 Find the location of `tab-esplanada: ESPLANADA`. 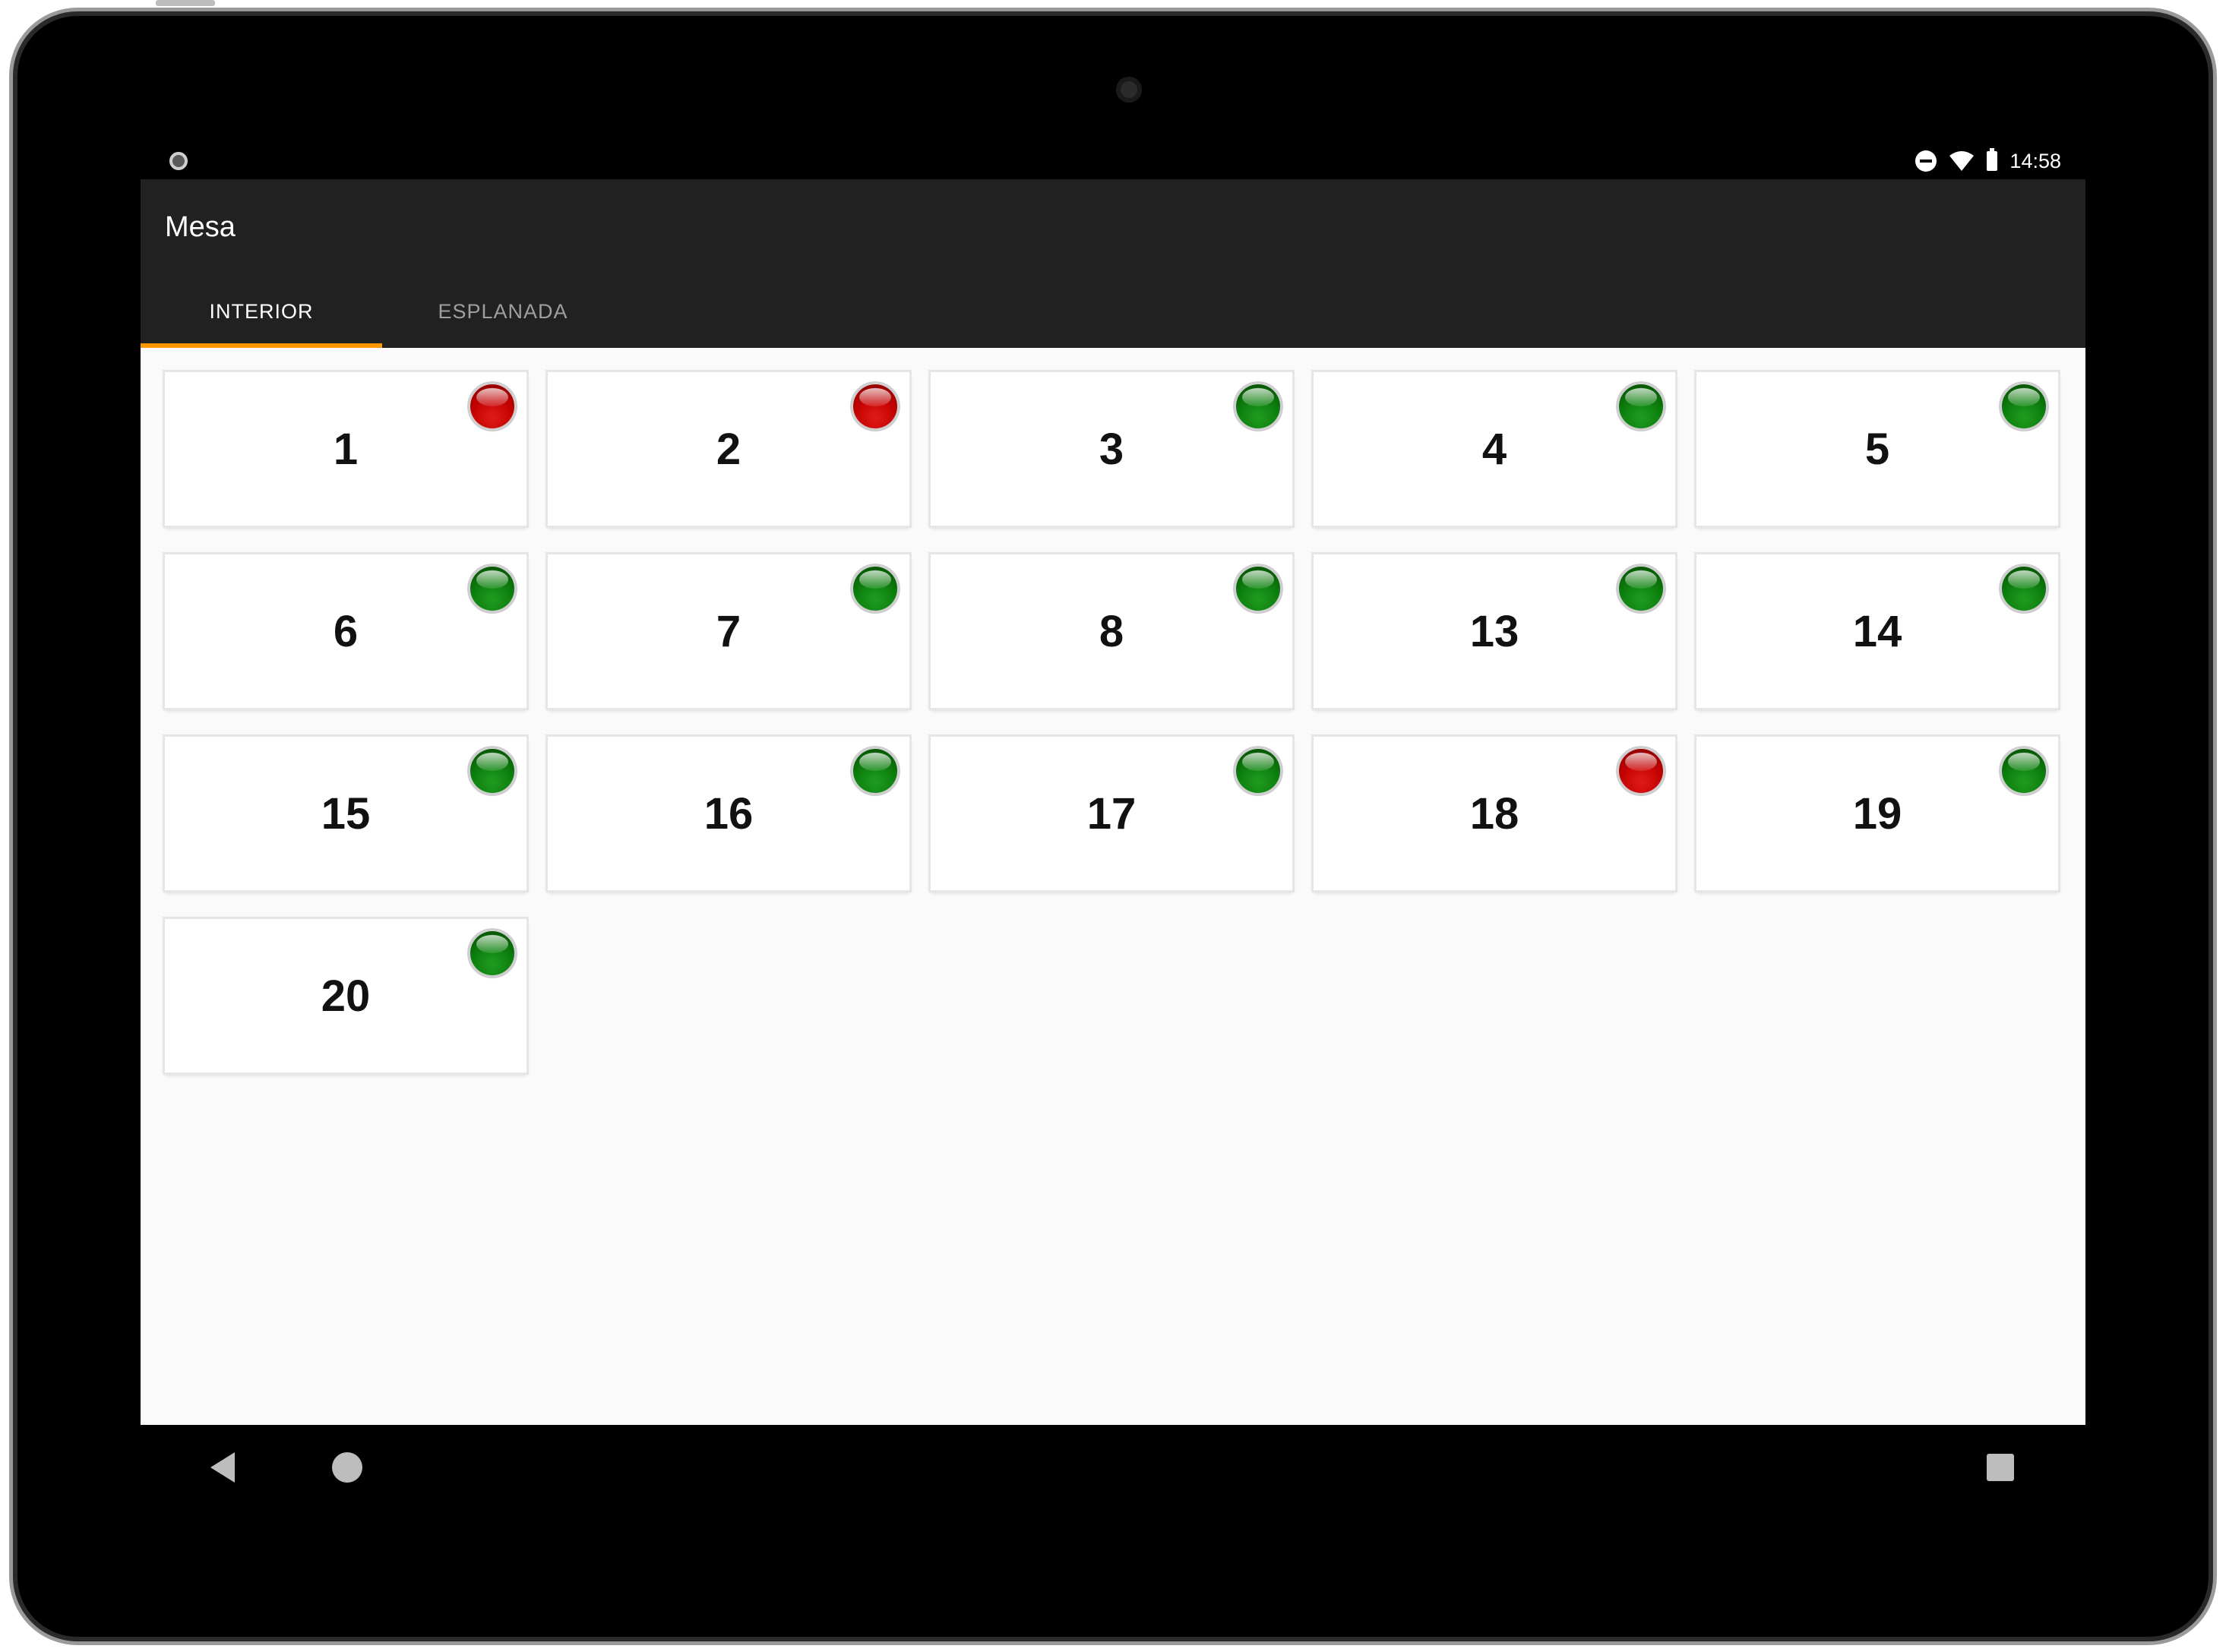

tab-esplanada: ESPLANADA is located at coordinates (503, 311).